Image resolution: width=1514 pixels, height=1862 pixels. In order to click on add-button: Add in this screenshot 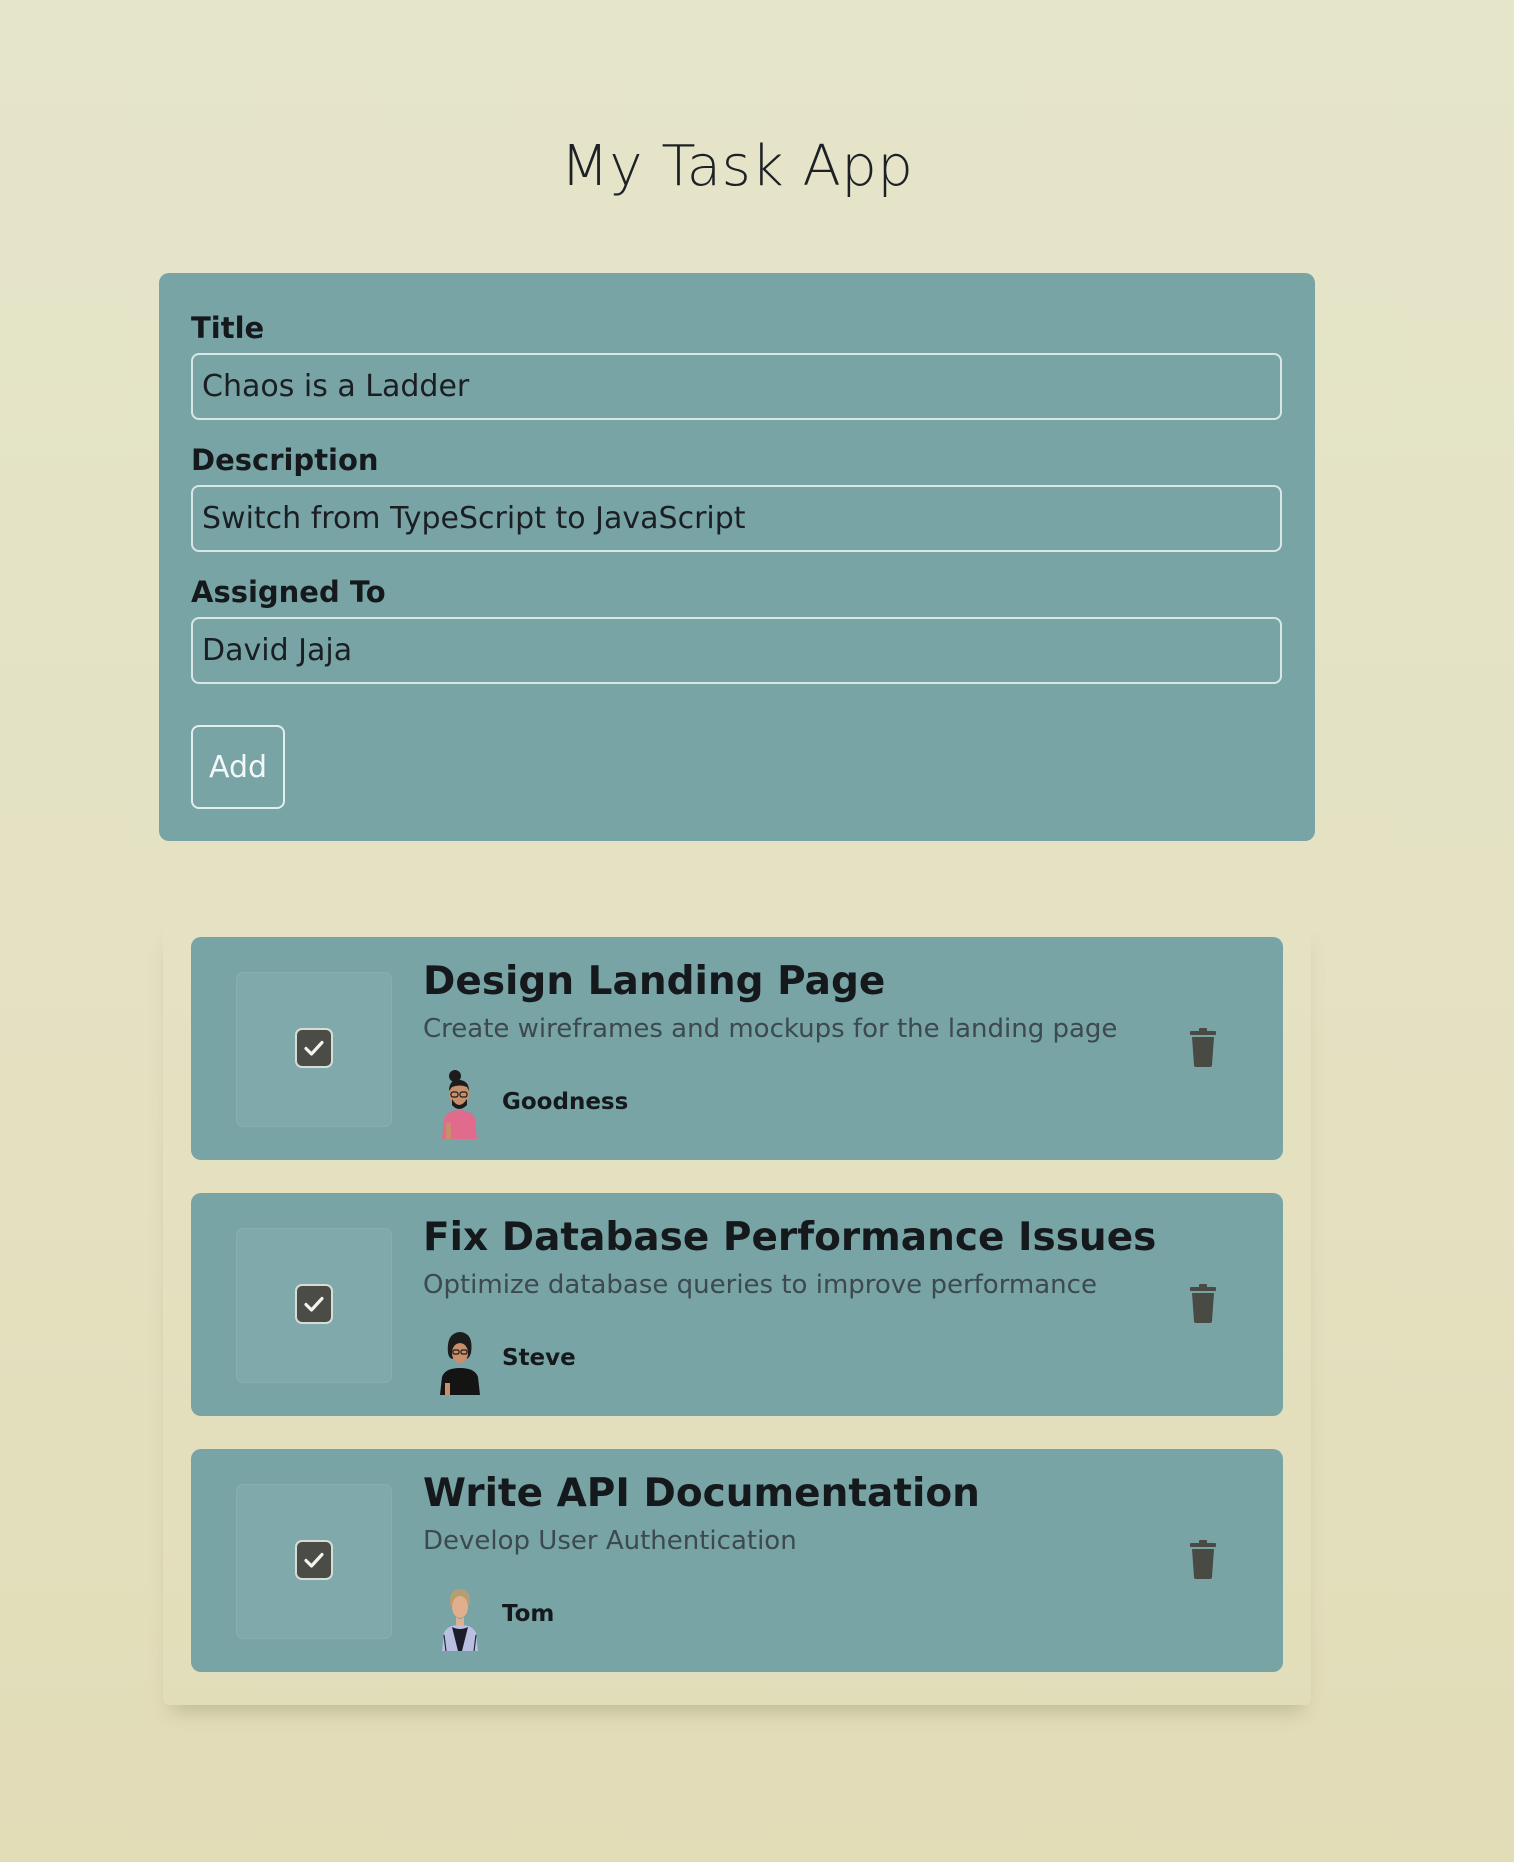, I will do `click(238, 767)`.